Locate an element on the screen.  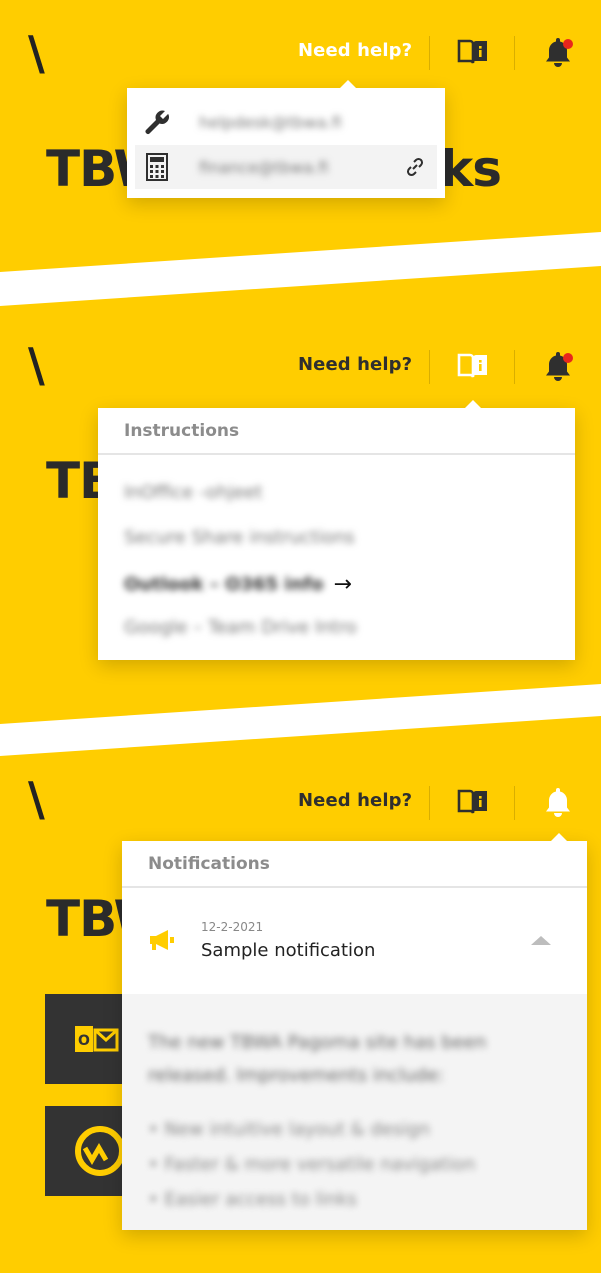
notifications-title: Notifications is located at coordinates (354, 864).